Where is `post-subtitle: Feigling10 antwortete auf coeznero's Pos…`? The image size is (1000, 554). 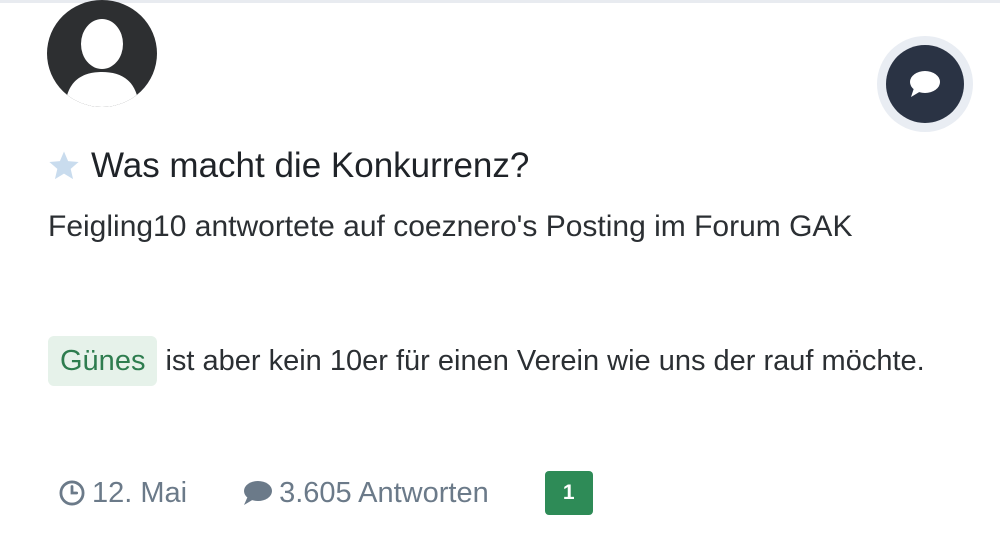 post-subtitle: Feigling10 antwortete auf coeznero's Pos… is located at coordinates (450, 226).